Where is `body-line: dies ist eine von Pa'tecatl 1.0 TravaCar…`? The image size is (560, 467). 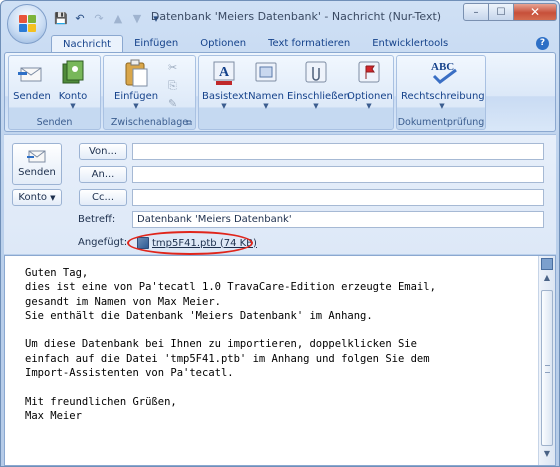 body-line: dies ist eine von Pa'tecatl 1.0 TravaCar… is located at coordinates (230, 287).